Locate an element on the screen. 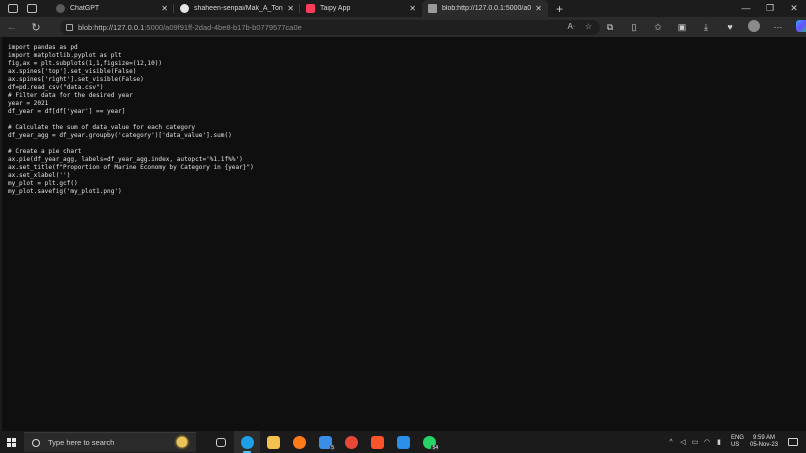  github-icon is located at coordinates (184, 8).